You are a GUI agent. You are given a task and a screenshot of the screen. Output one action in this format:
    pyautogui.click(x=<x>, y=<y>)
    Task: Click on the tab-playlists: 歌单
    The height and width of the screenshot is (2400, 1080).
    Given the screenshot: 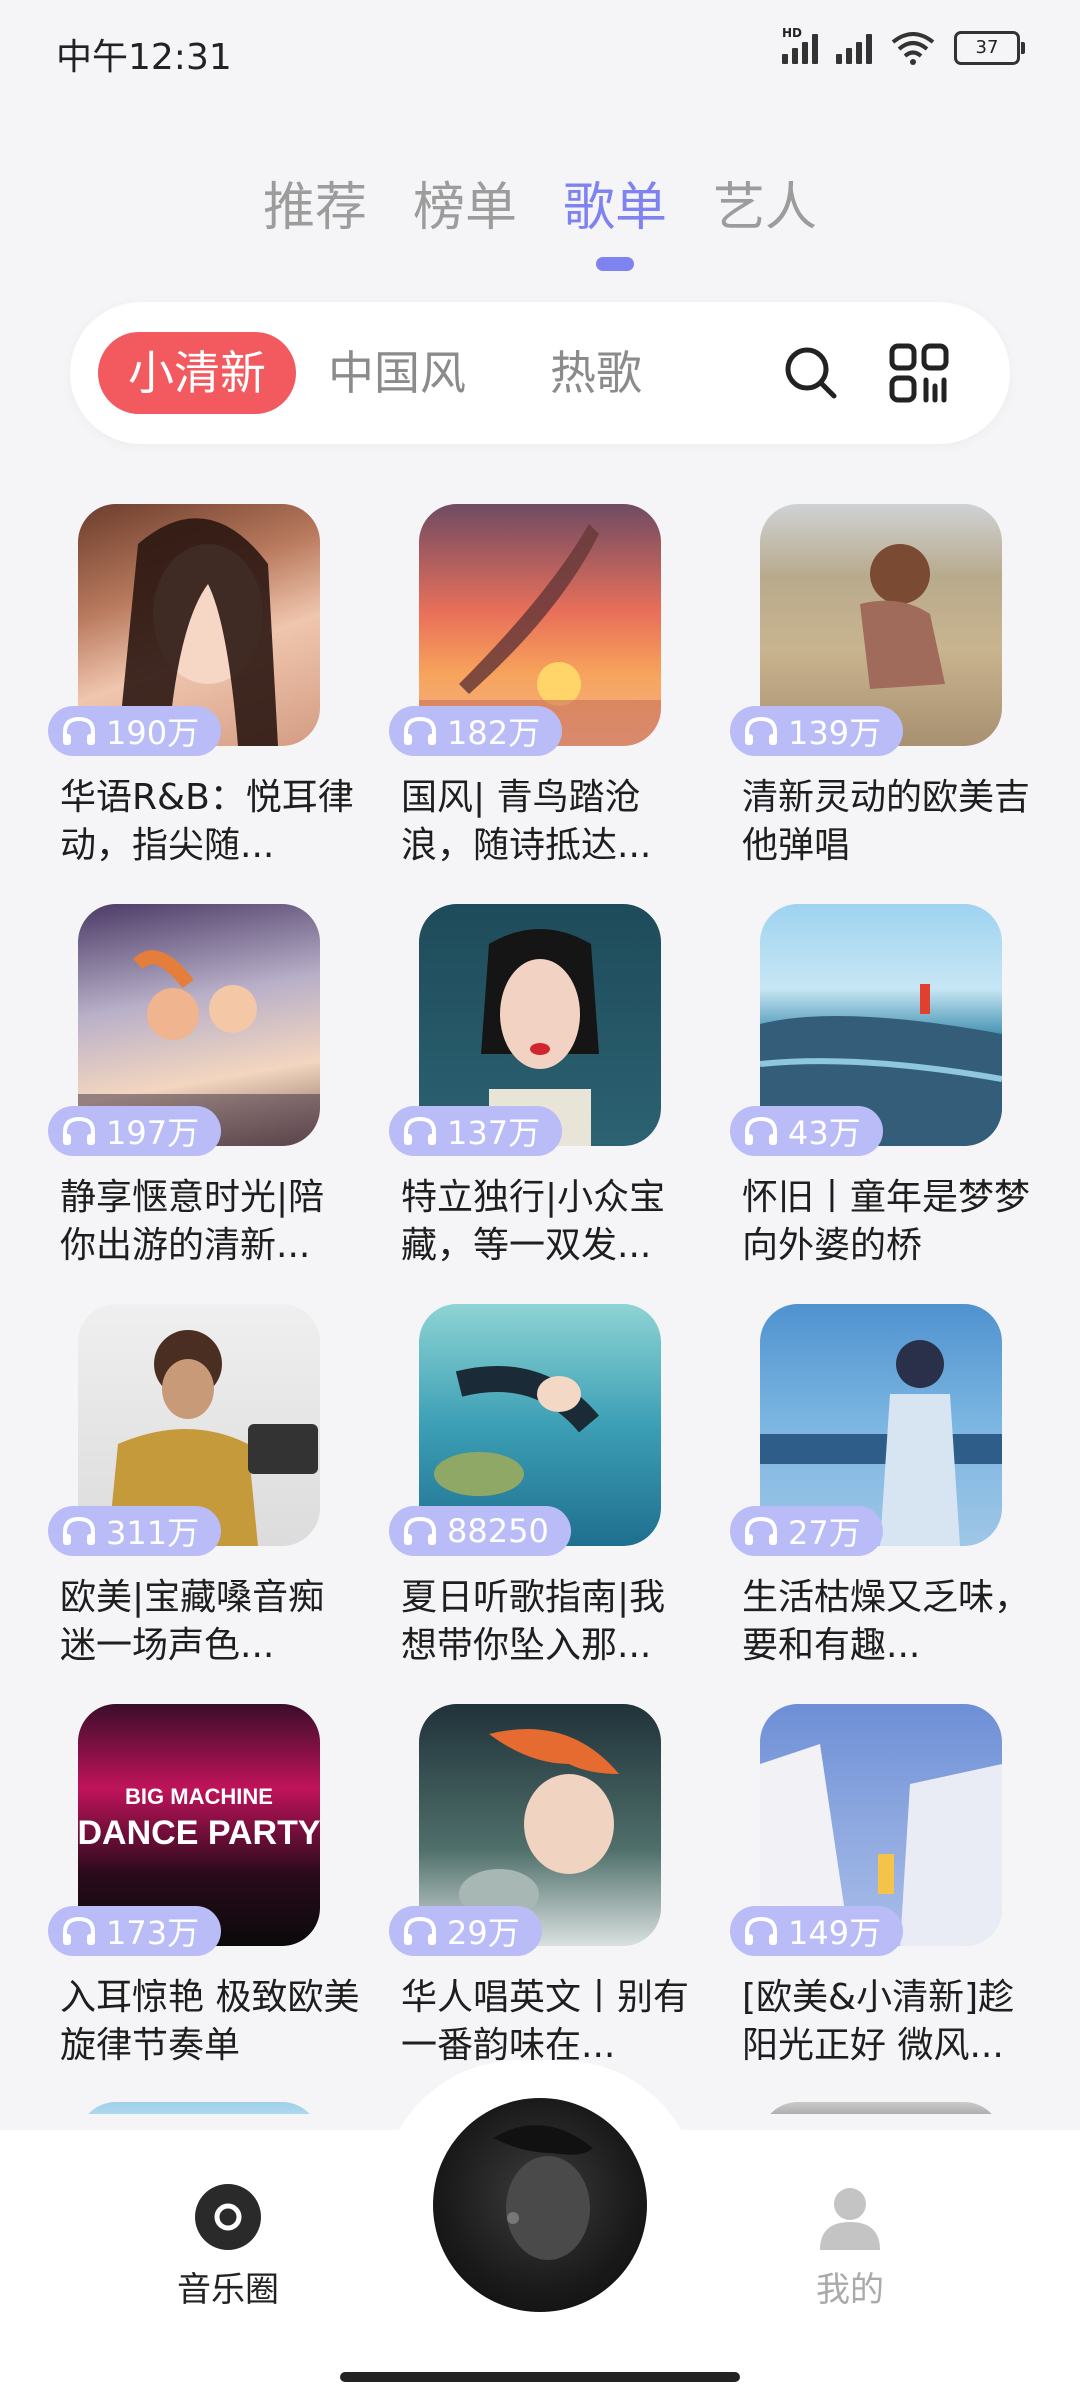 What is the action you would take?
    pyautogui.click(x=615, y=218)
    